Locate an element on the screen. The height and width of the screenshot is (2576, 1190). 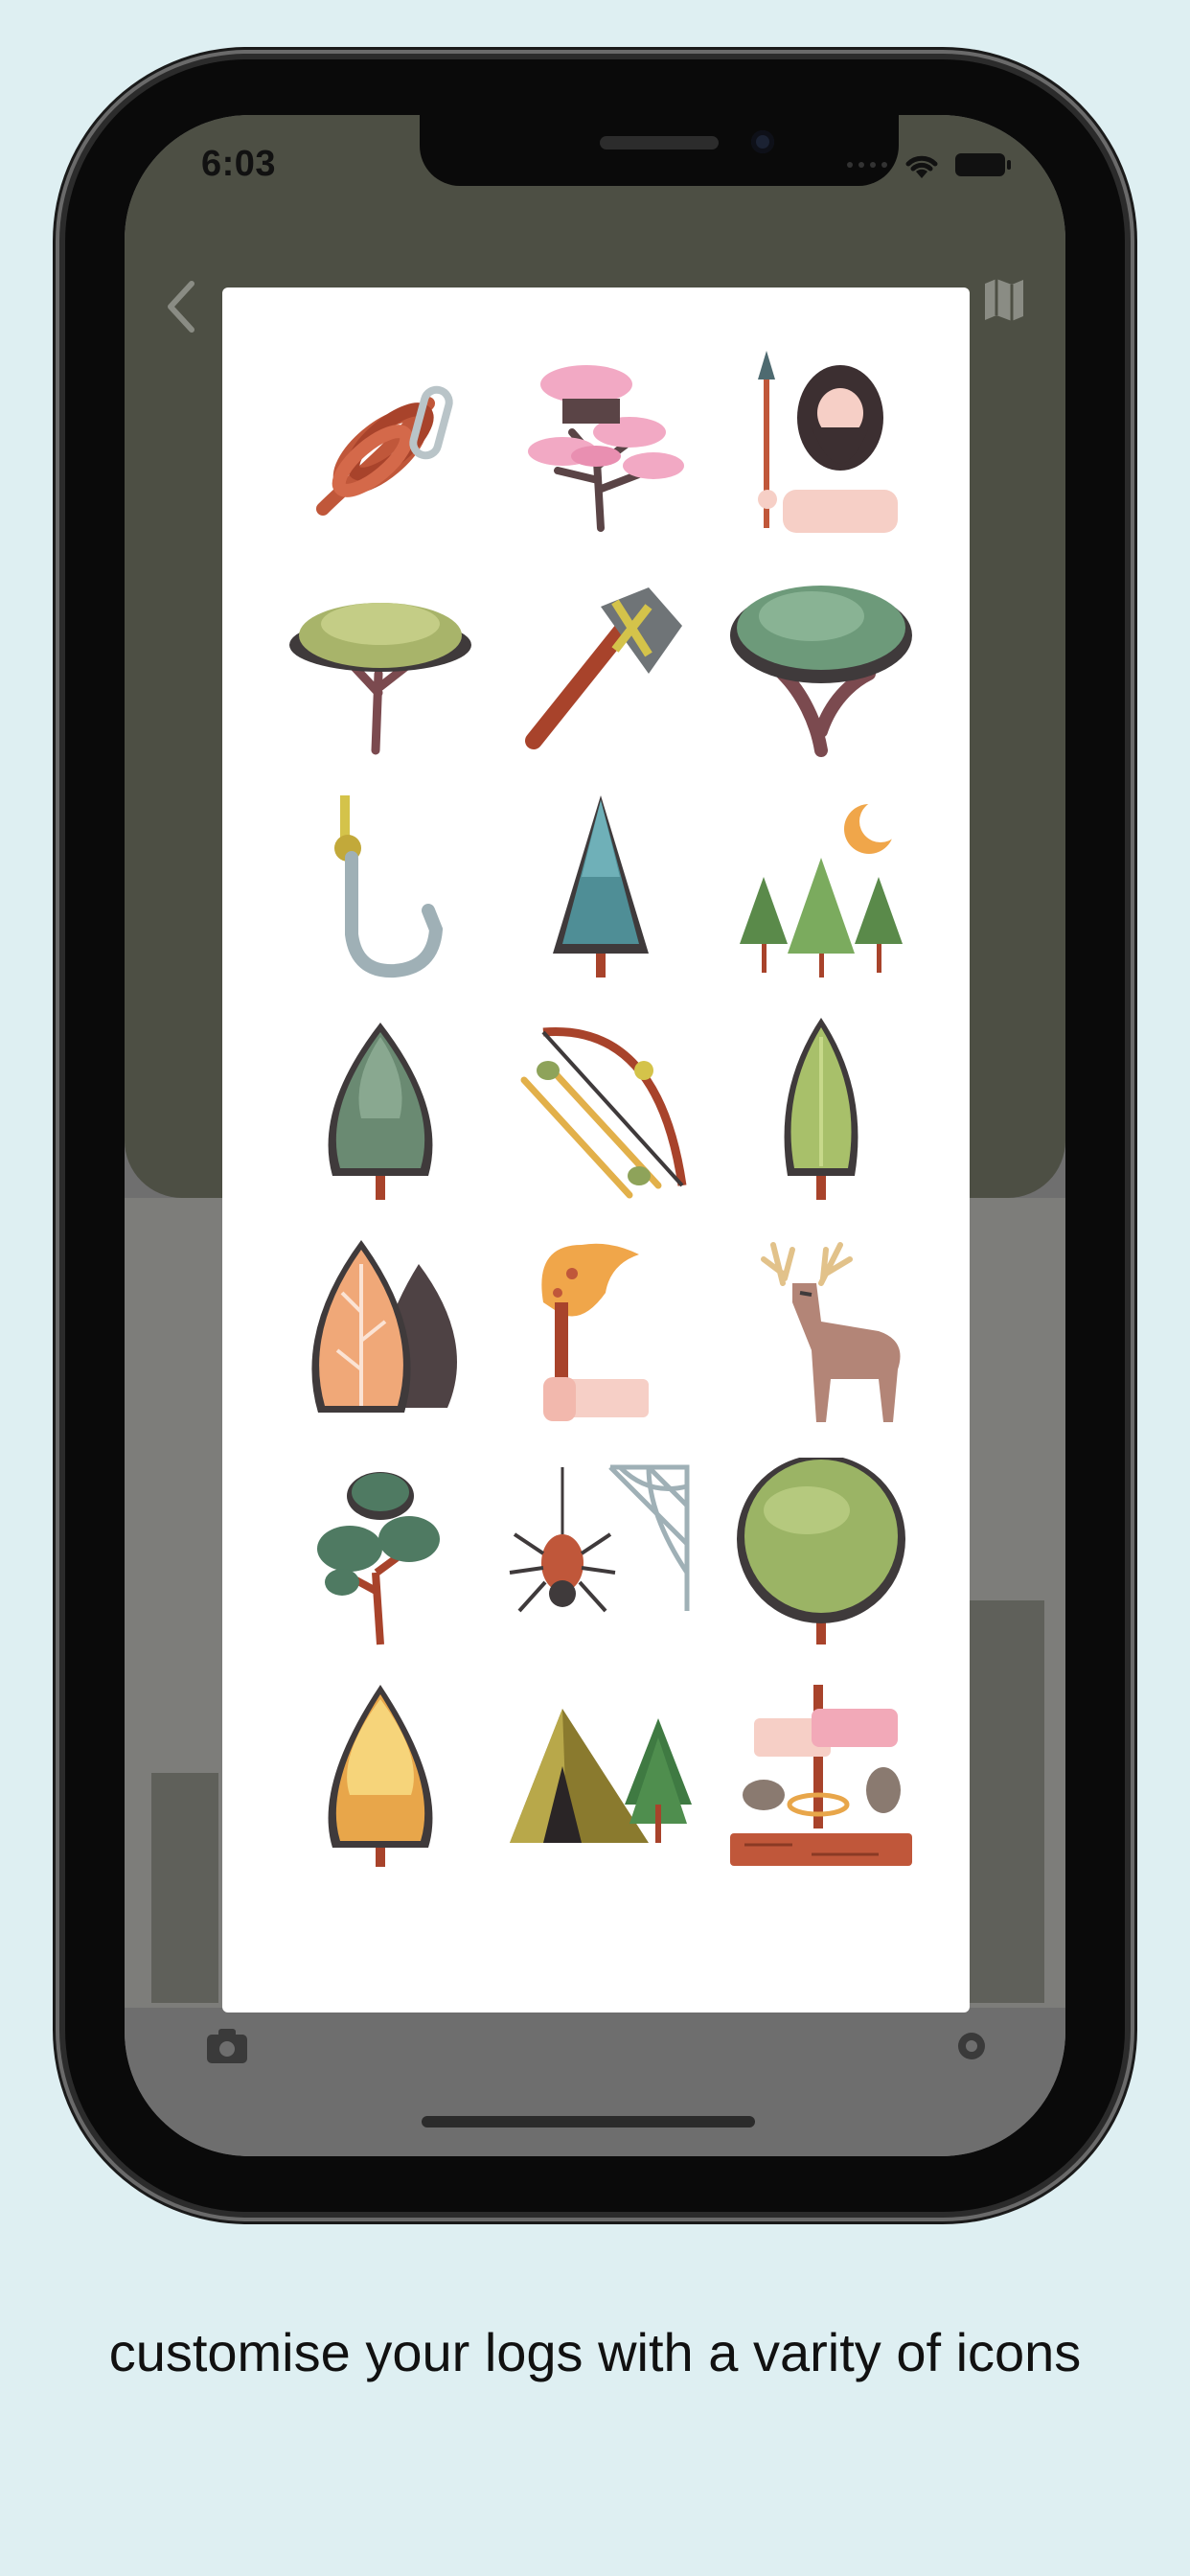
tall-tree-icon is located at coordinates (379, 1558).